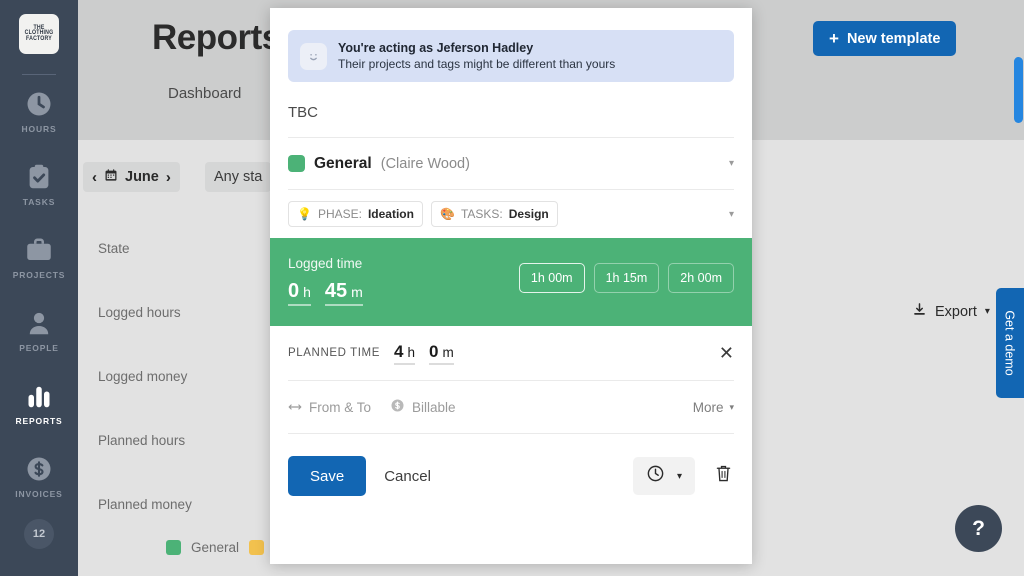 Image resolution: width=1024 pixels, height=576 pixels. Describe the element at coordinates (39, 177) in the screenshot. I see `clipboard-check-icon` at that location.